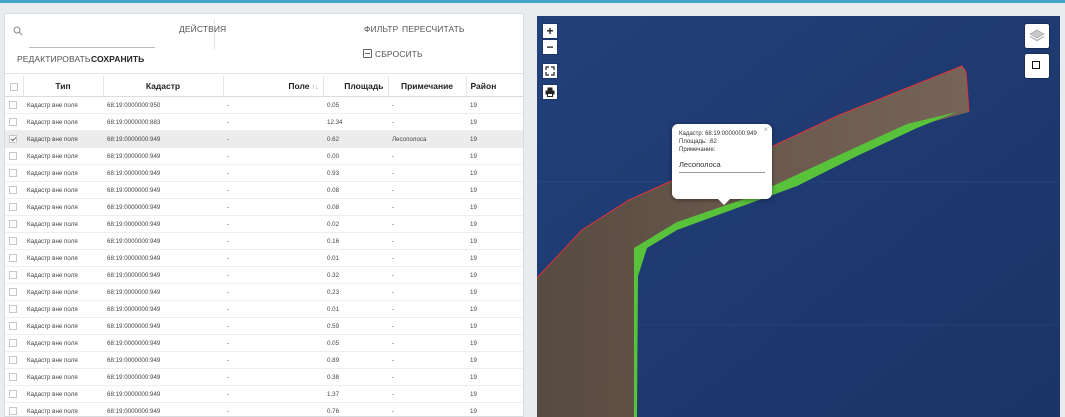 Image resolution: width=1065 pixels, height=417 pixels. Describe the element at coordinates (550, 47) in the screenshot. I see `zoom-out-button: −` at that location.